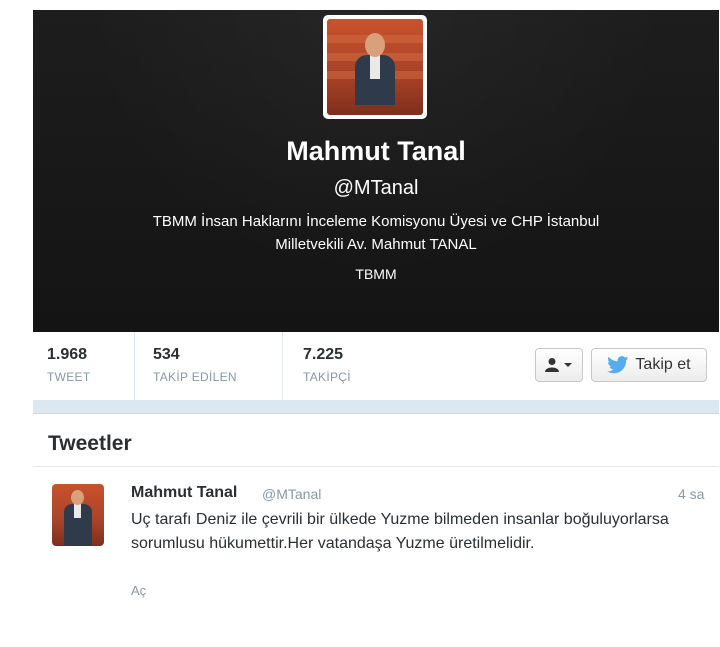 The image size is (720, 647). What do you see at coordinates (218, 366) in the screenshot?
I see `stat-following: 534 TAKİP EDİLEN` at bounding box center [218, 366].